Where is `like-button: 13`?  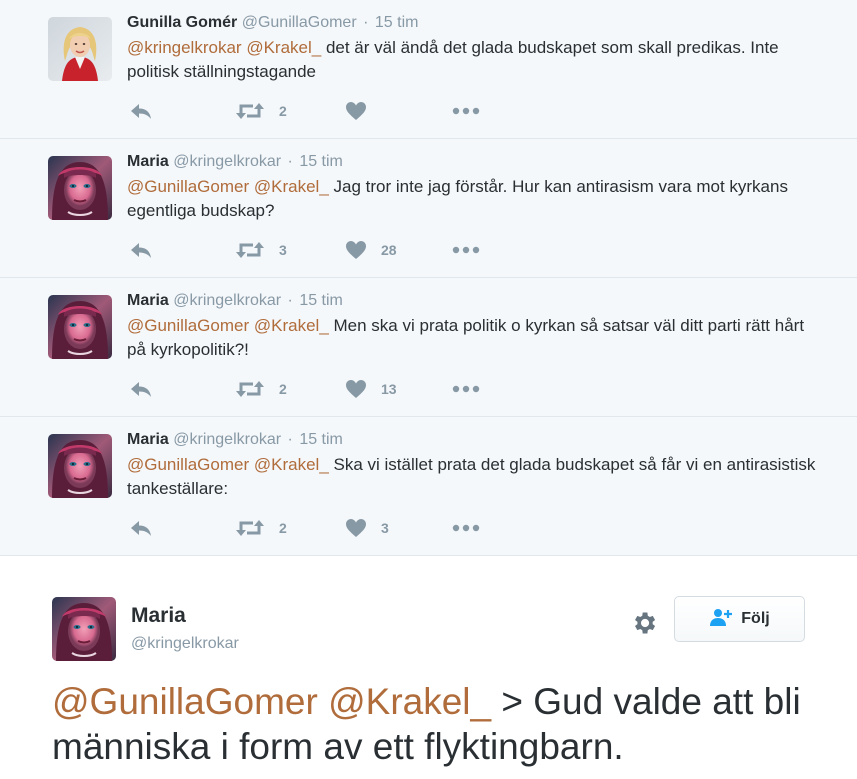
like-button: 13 is located at coordinates (371, 389).